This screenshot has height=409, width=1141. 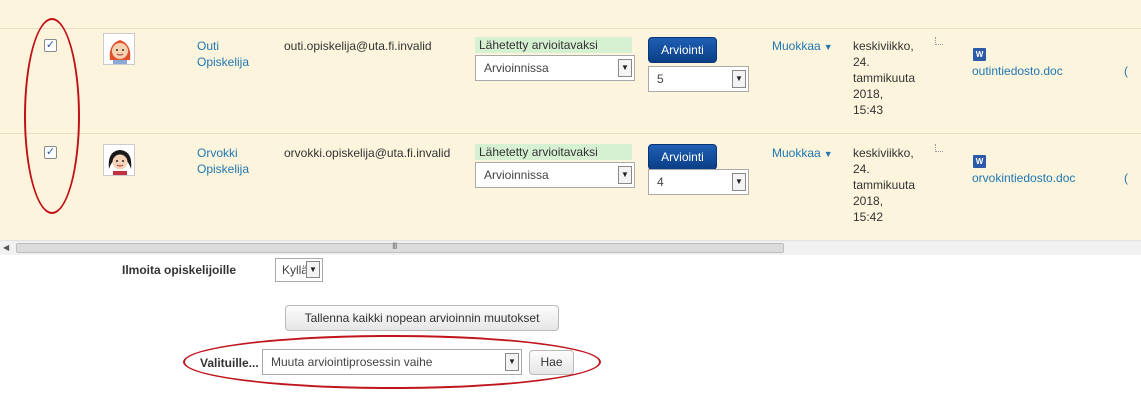 What do you see at coordinates (295, 270) in the screenshot?
I see `notify-students-value: Kyllä` at bounding box center [295, 270].